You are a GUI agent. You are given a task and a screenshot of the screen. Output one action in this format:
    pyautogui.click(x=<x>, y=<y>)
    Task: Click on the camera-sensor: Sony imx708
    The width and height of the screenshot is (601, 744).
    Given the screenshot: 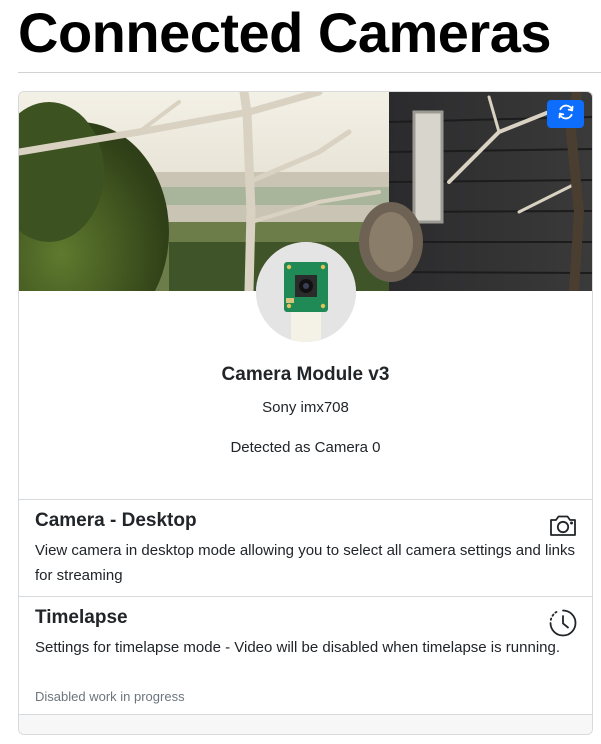 What is the action you would take?
    pyautogui.click(x=305, y=407)
    